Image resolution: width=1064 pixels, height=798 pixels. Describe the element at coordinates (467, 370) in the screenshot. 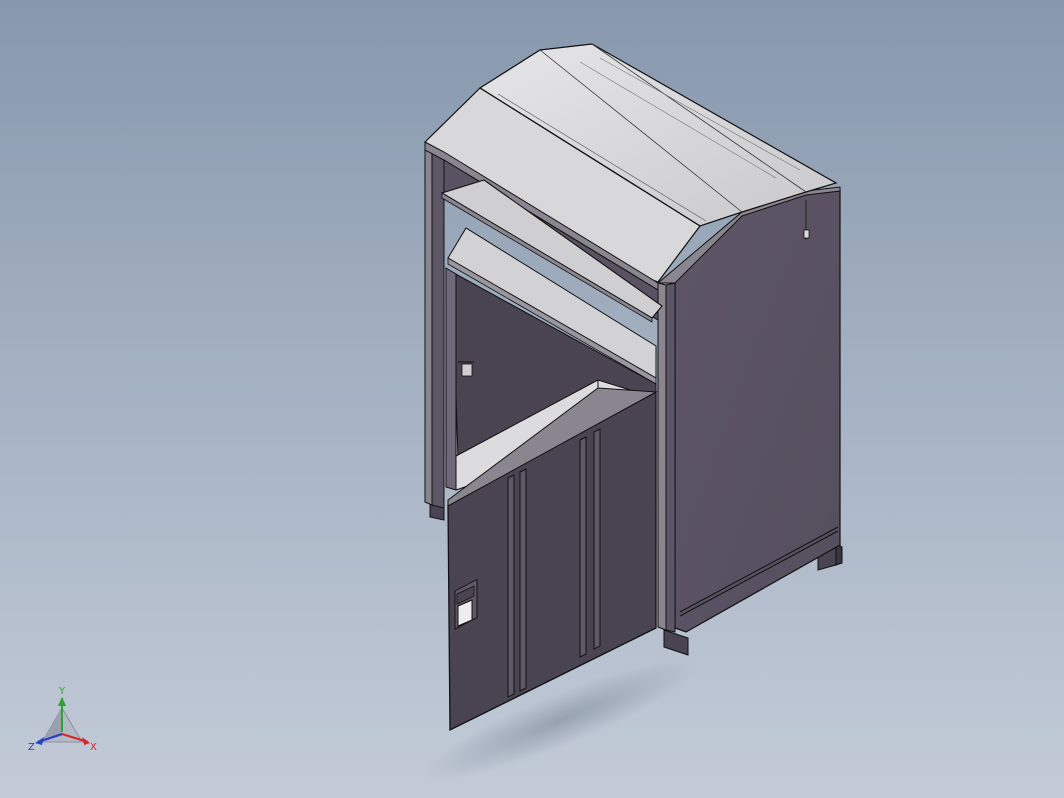

I see `latch-bracket` at that location.